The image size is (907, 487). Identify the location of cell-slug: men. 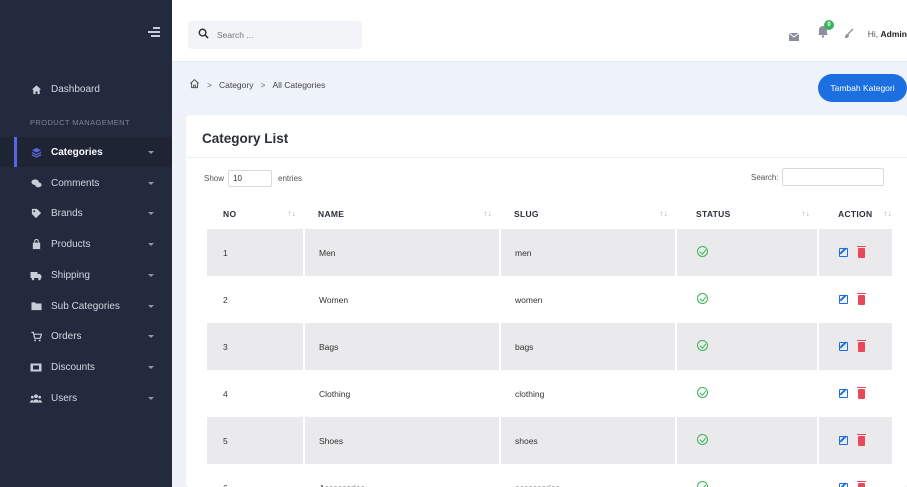
(587, 252).